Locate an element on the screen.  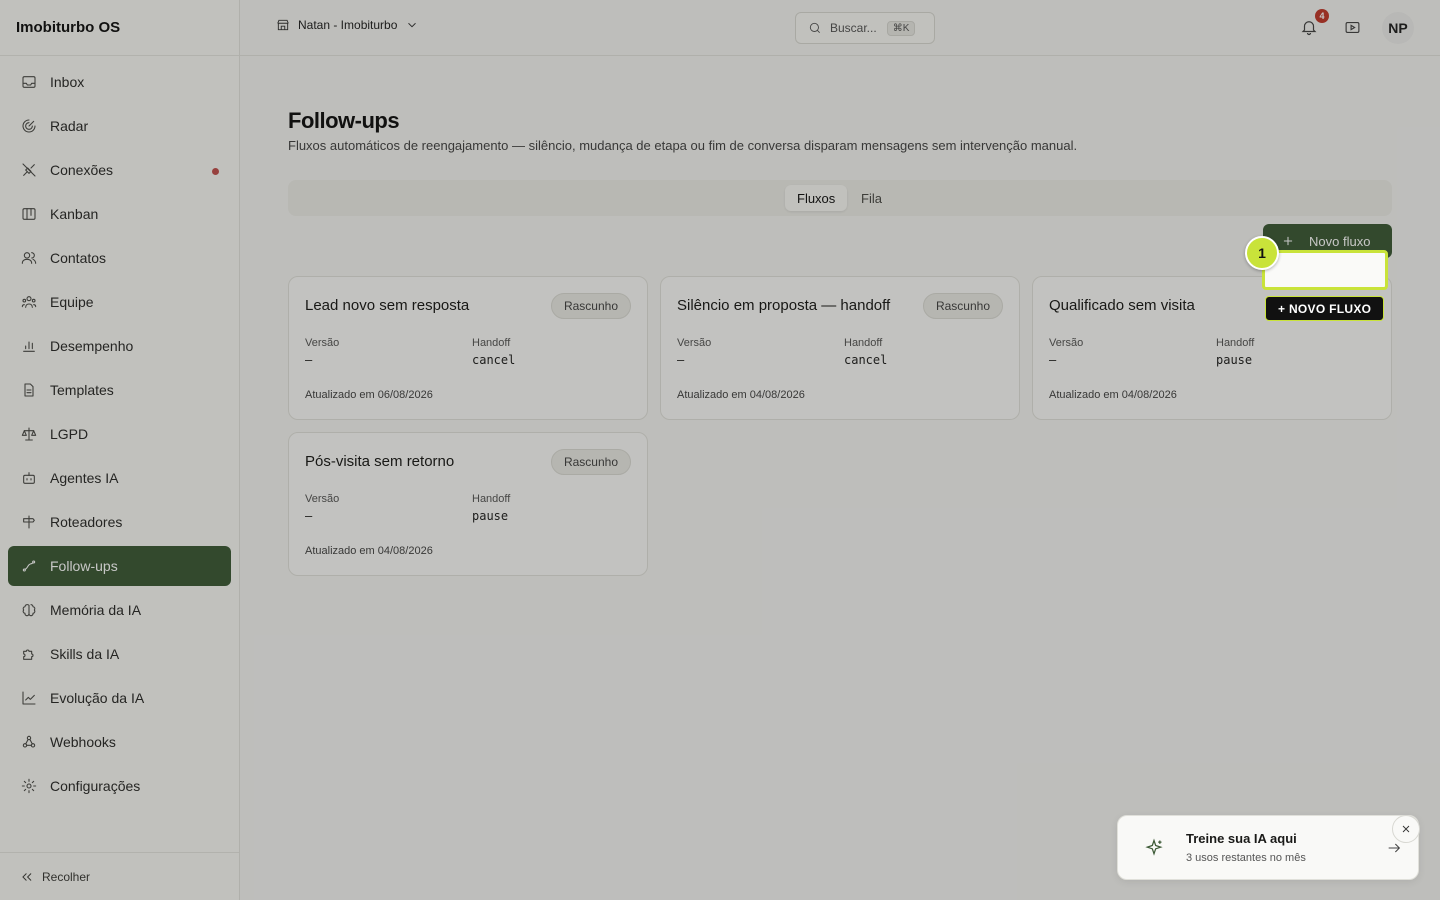
sidebar-item-skills-ia: Skills da IA is located at coordinates (119, 654).